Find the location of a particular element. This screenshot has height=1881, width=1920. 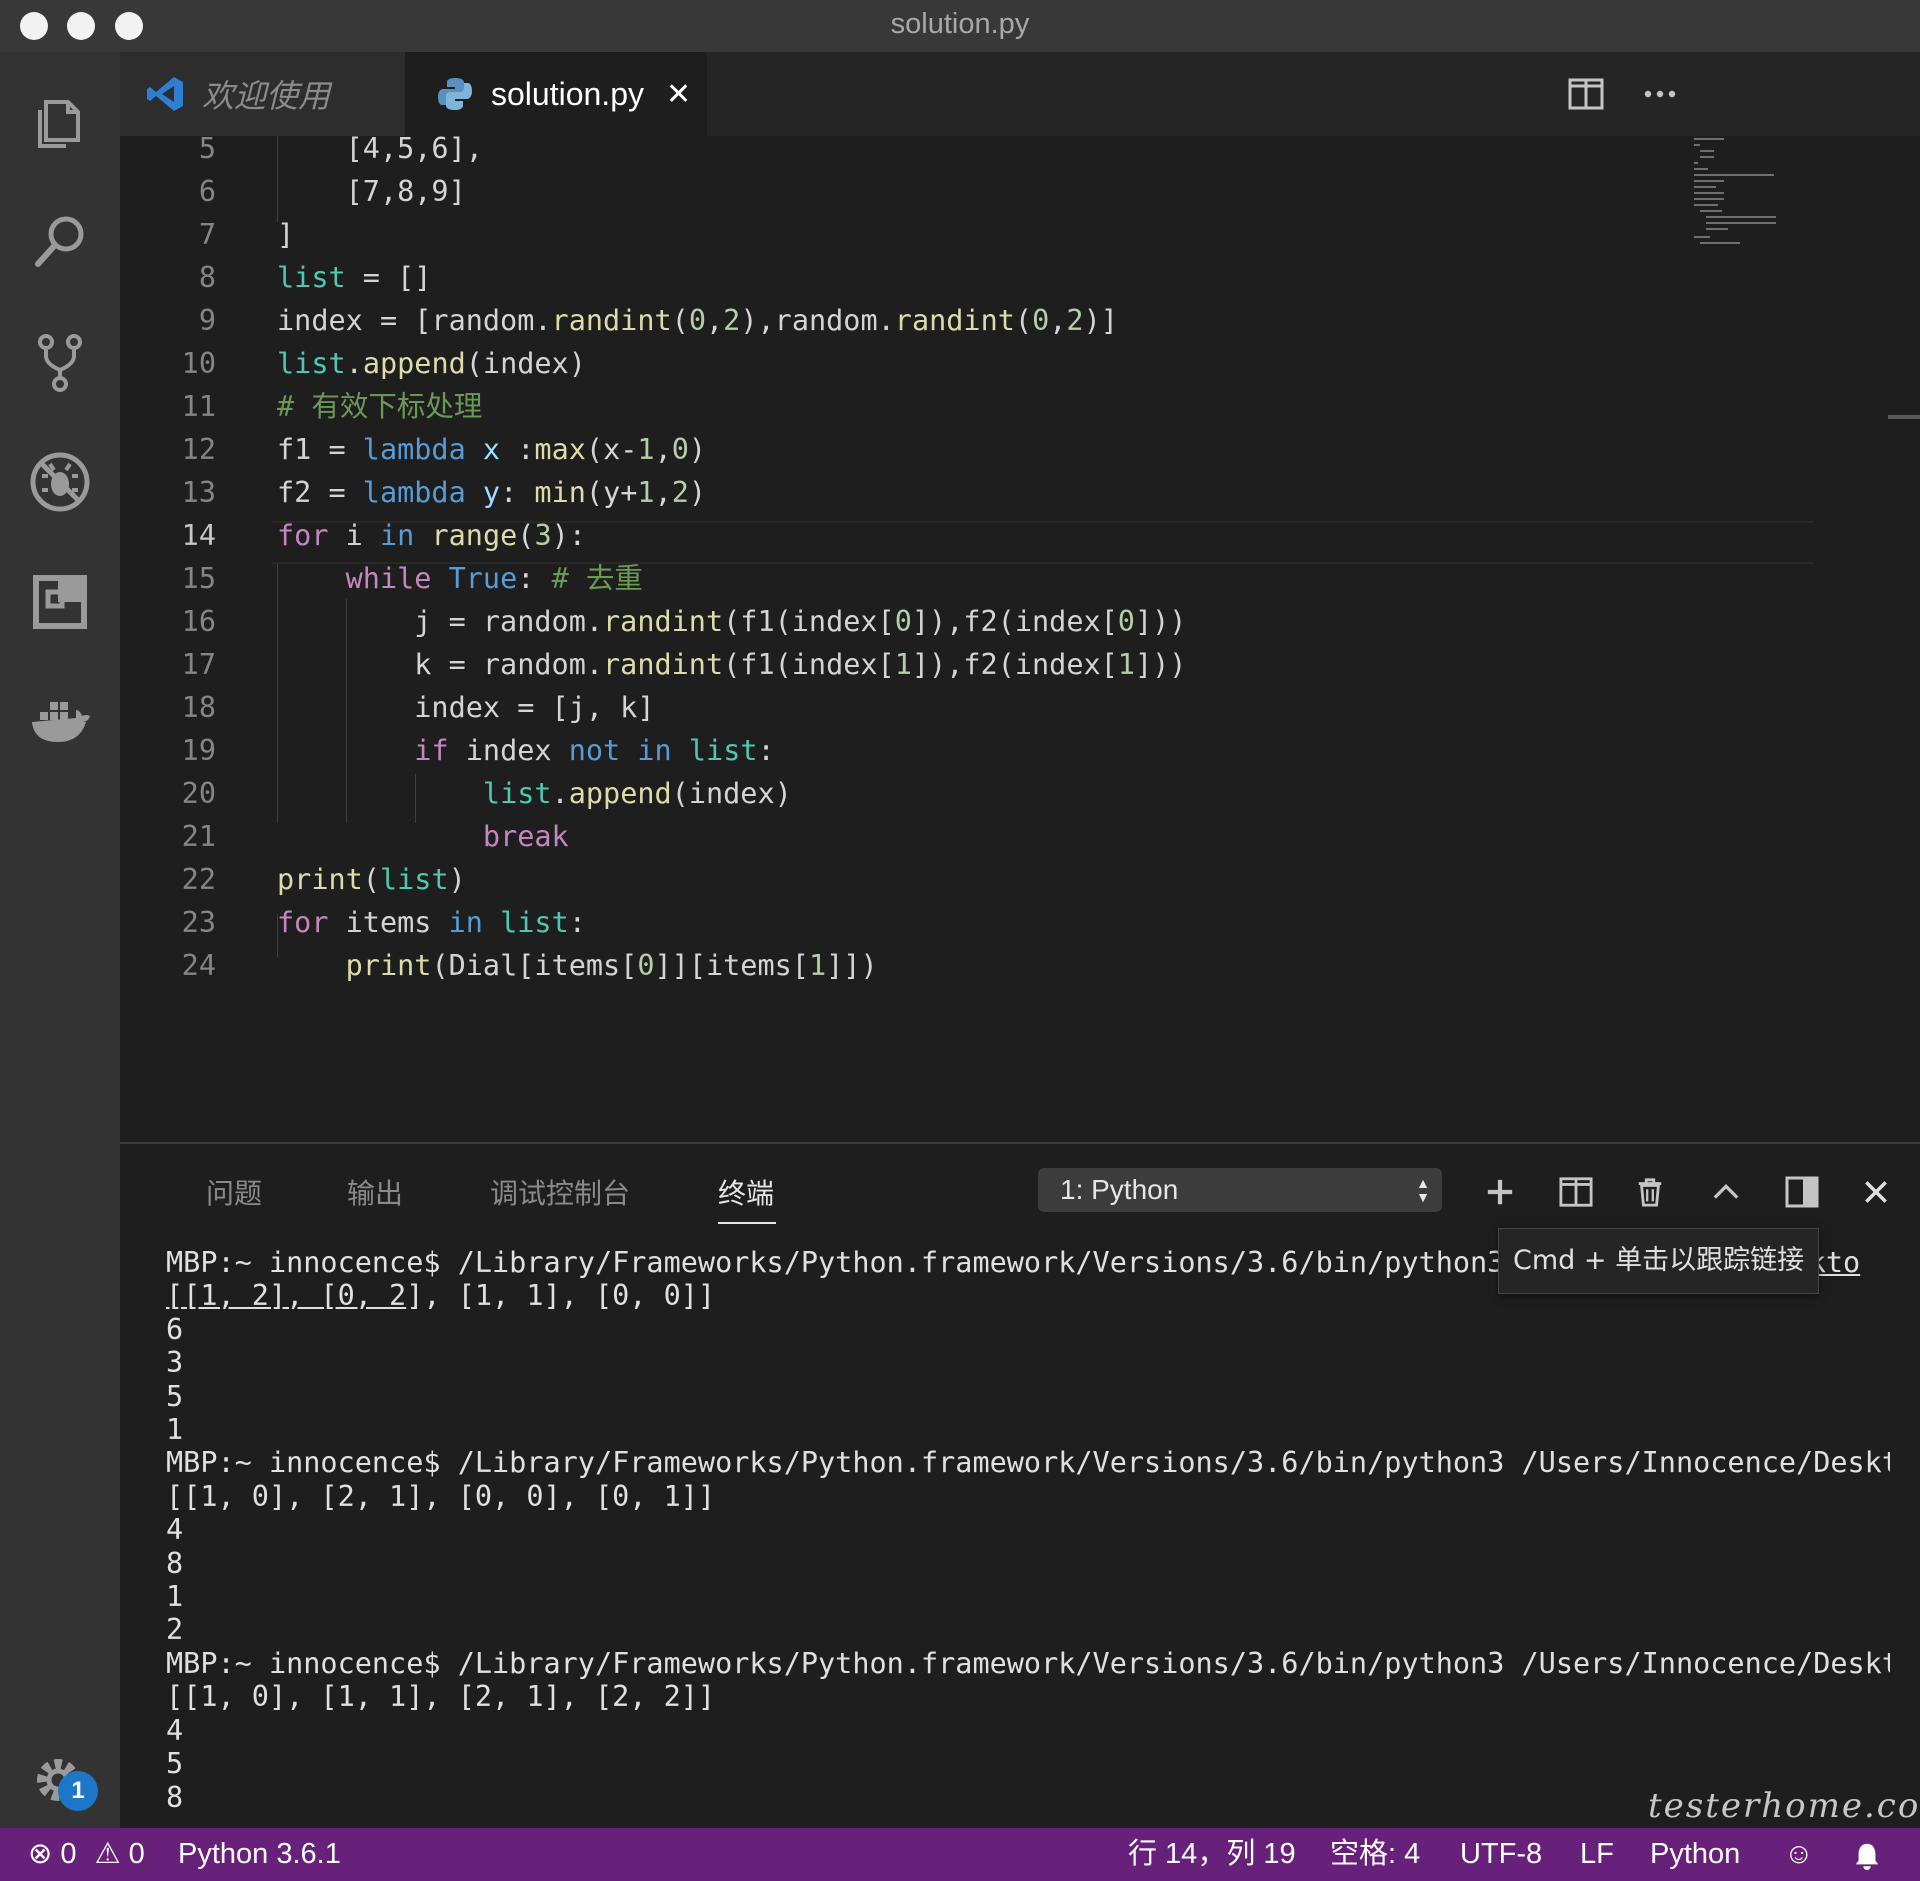

code-token: ): is located at coordinates (568, 535).